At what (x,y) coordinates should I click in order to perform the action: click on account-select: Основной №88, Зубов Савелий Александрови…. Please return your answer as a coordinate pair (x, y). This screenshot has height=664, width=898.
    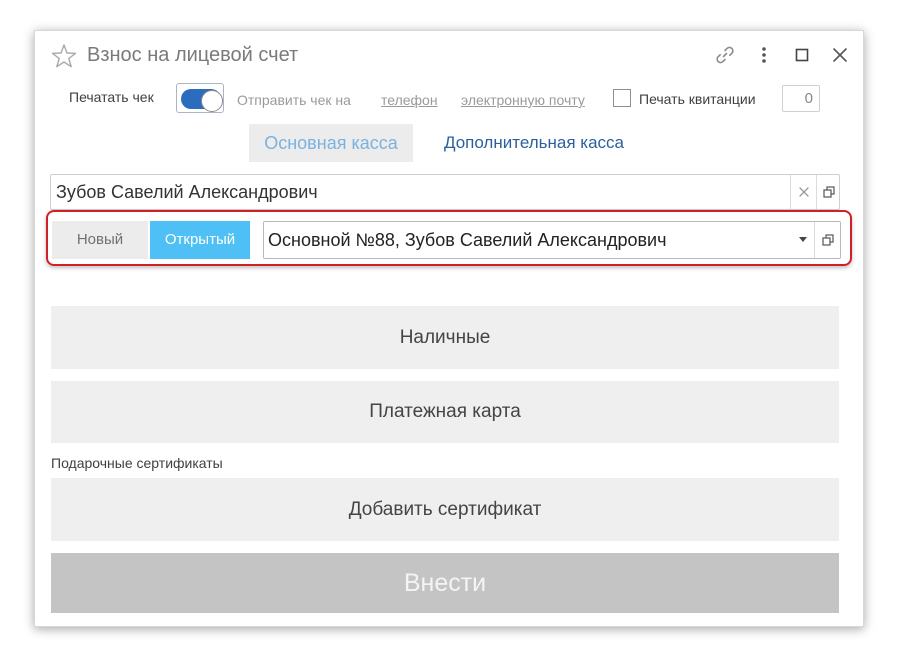
    Looking at the image, I should click on (552, 240).